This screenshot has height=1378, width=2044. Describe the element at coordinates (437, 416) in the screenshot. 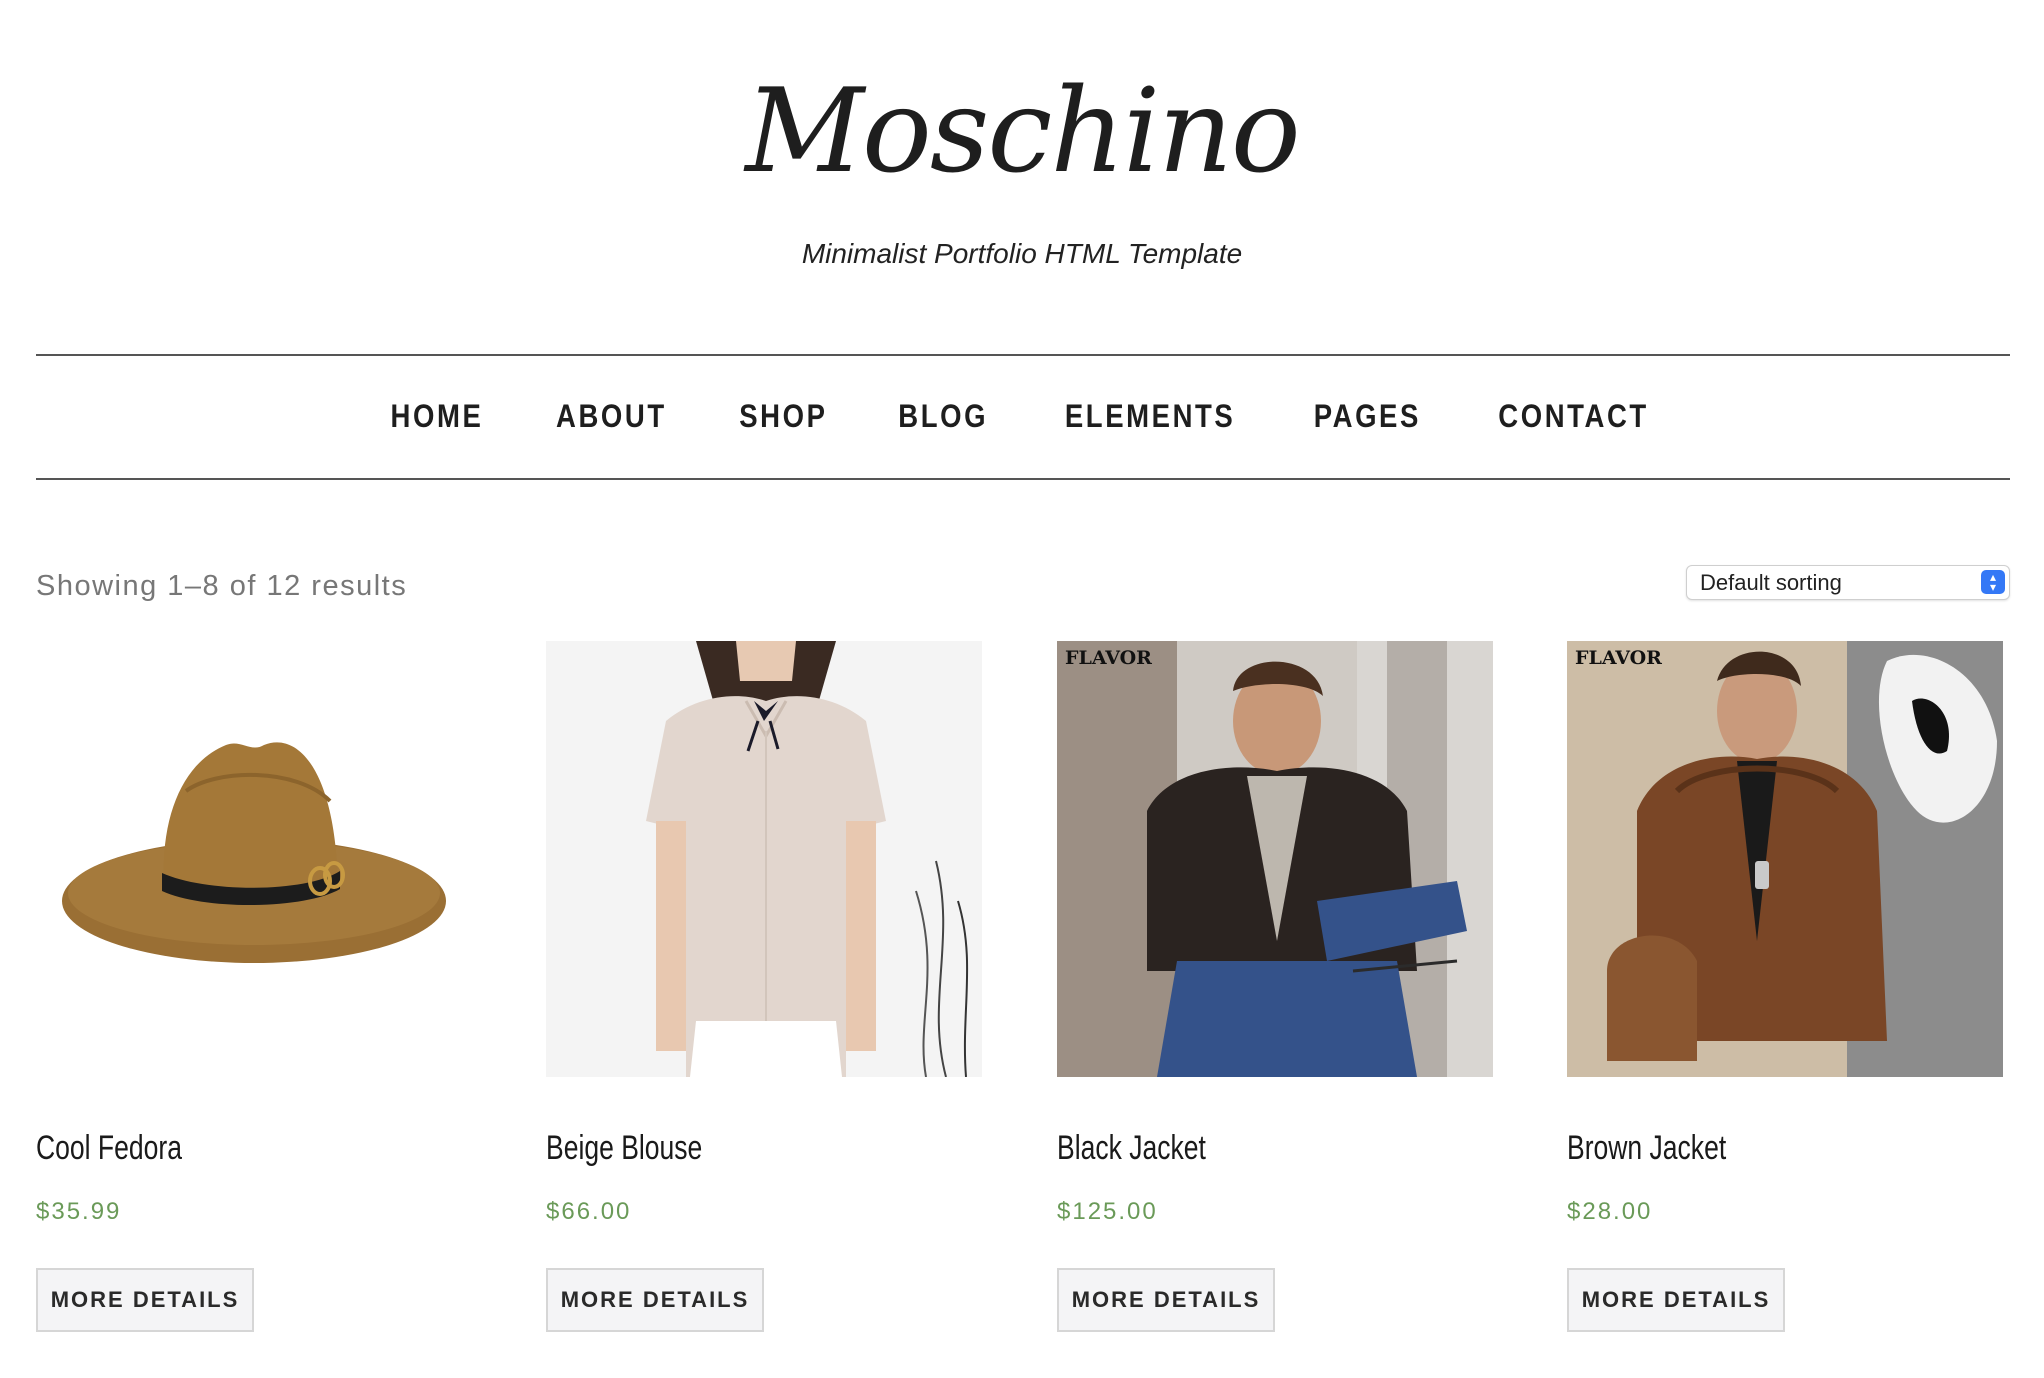

I see `nav-item-home: HOME` at that location.